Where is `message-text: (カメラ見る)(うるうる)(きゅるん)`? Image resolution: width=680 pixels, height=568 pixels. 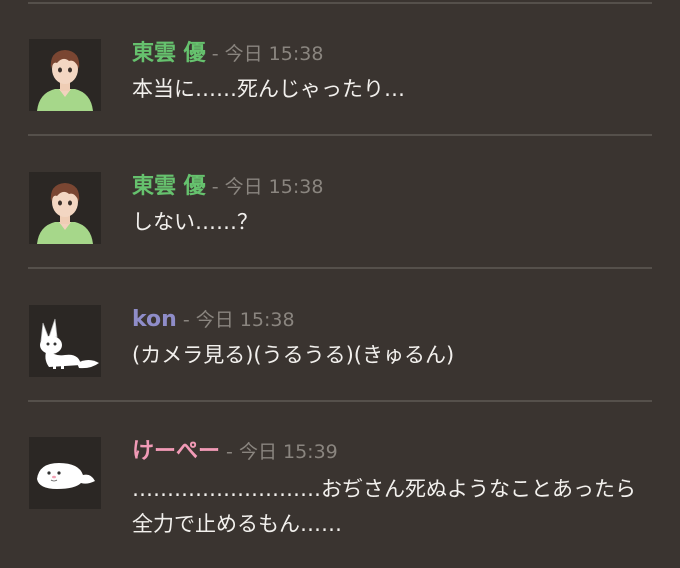
message-text: (カメラ見る)(うるうる)(きゅるん) is located at coordinates (293, 355).